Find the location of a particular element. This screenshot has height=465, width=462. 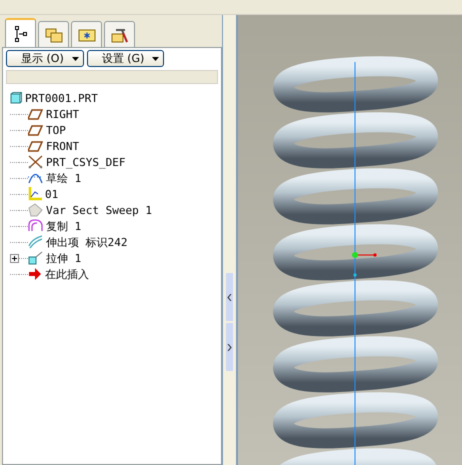

tree-item: 伸出项 标识242 is located at coordinates (87, 242).